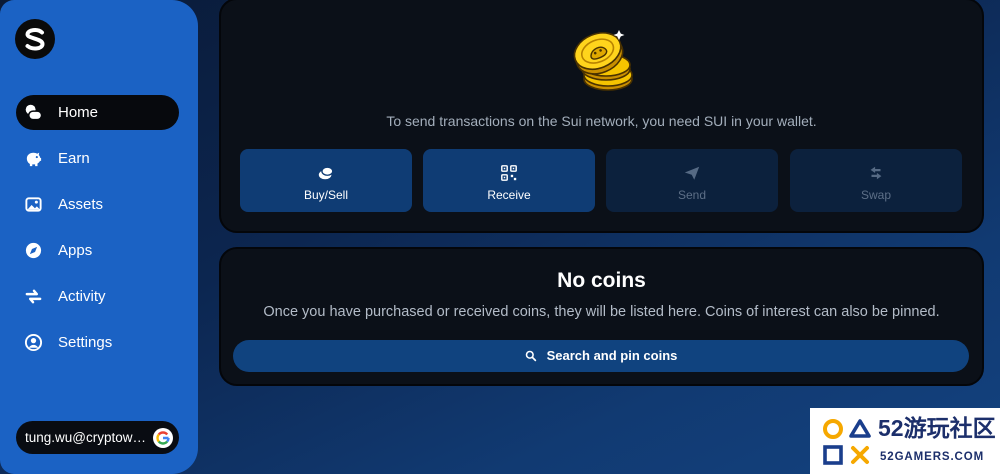 The height and width of the screenshot is (474, 1000). What do you see at coordinates (78, 112) in the screenshot?
I see `sidebar-item-label: Home` at bounding box center [78, 112].